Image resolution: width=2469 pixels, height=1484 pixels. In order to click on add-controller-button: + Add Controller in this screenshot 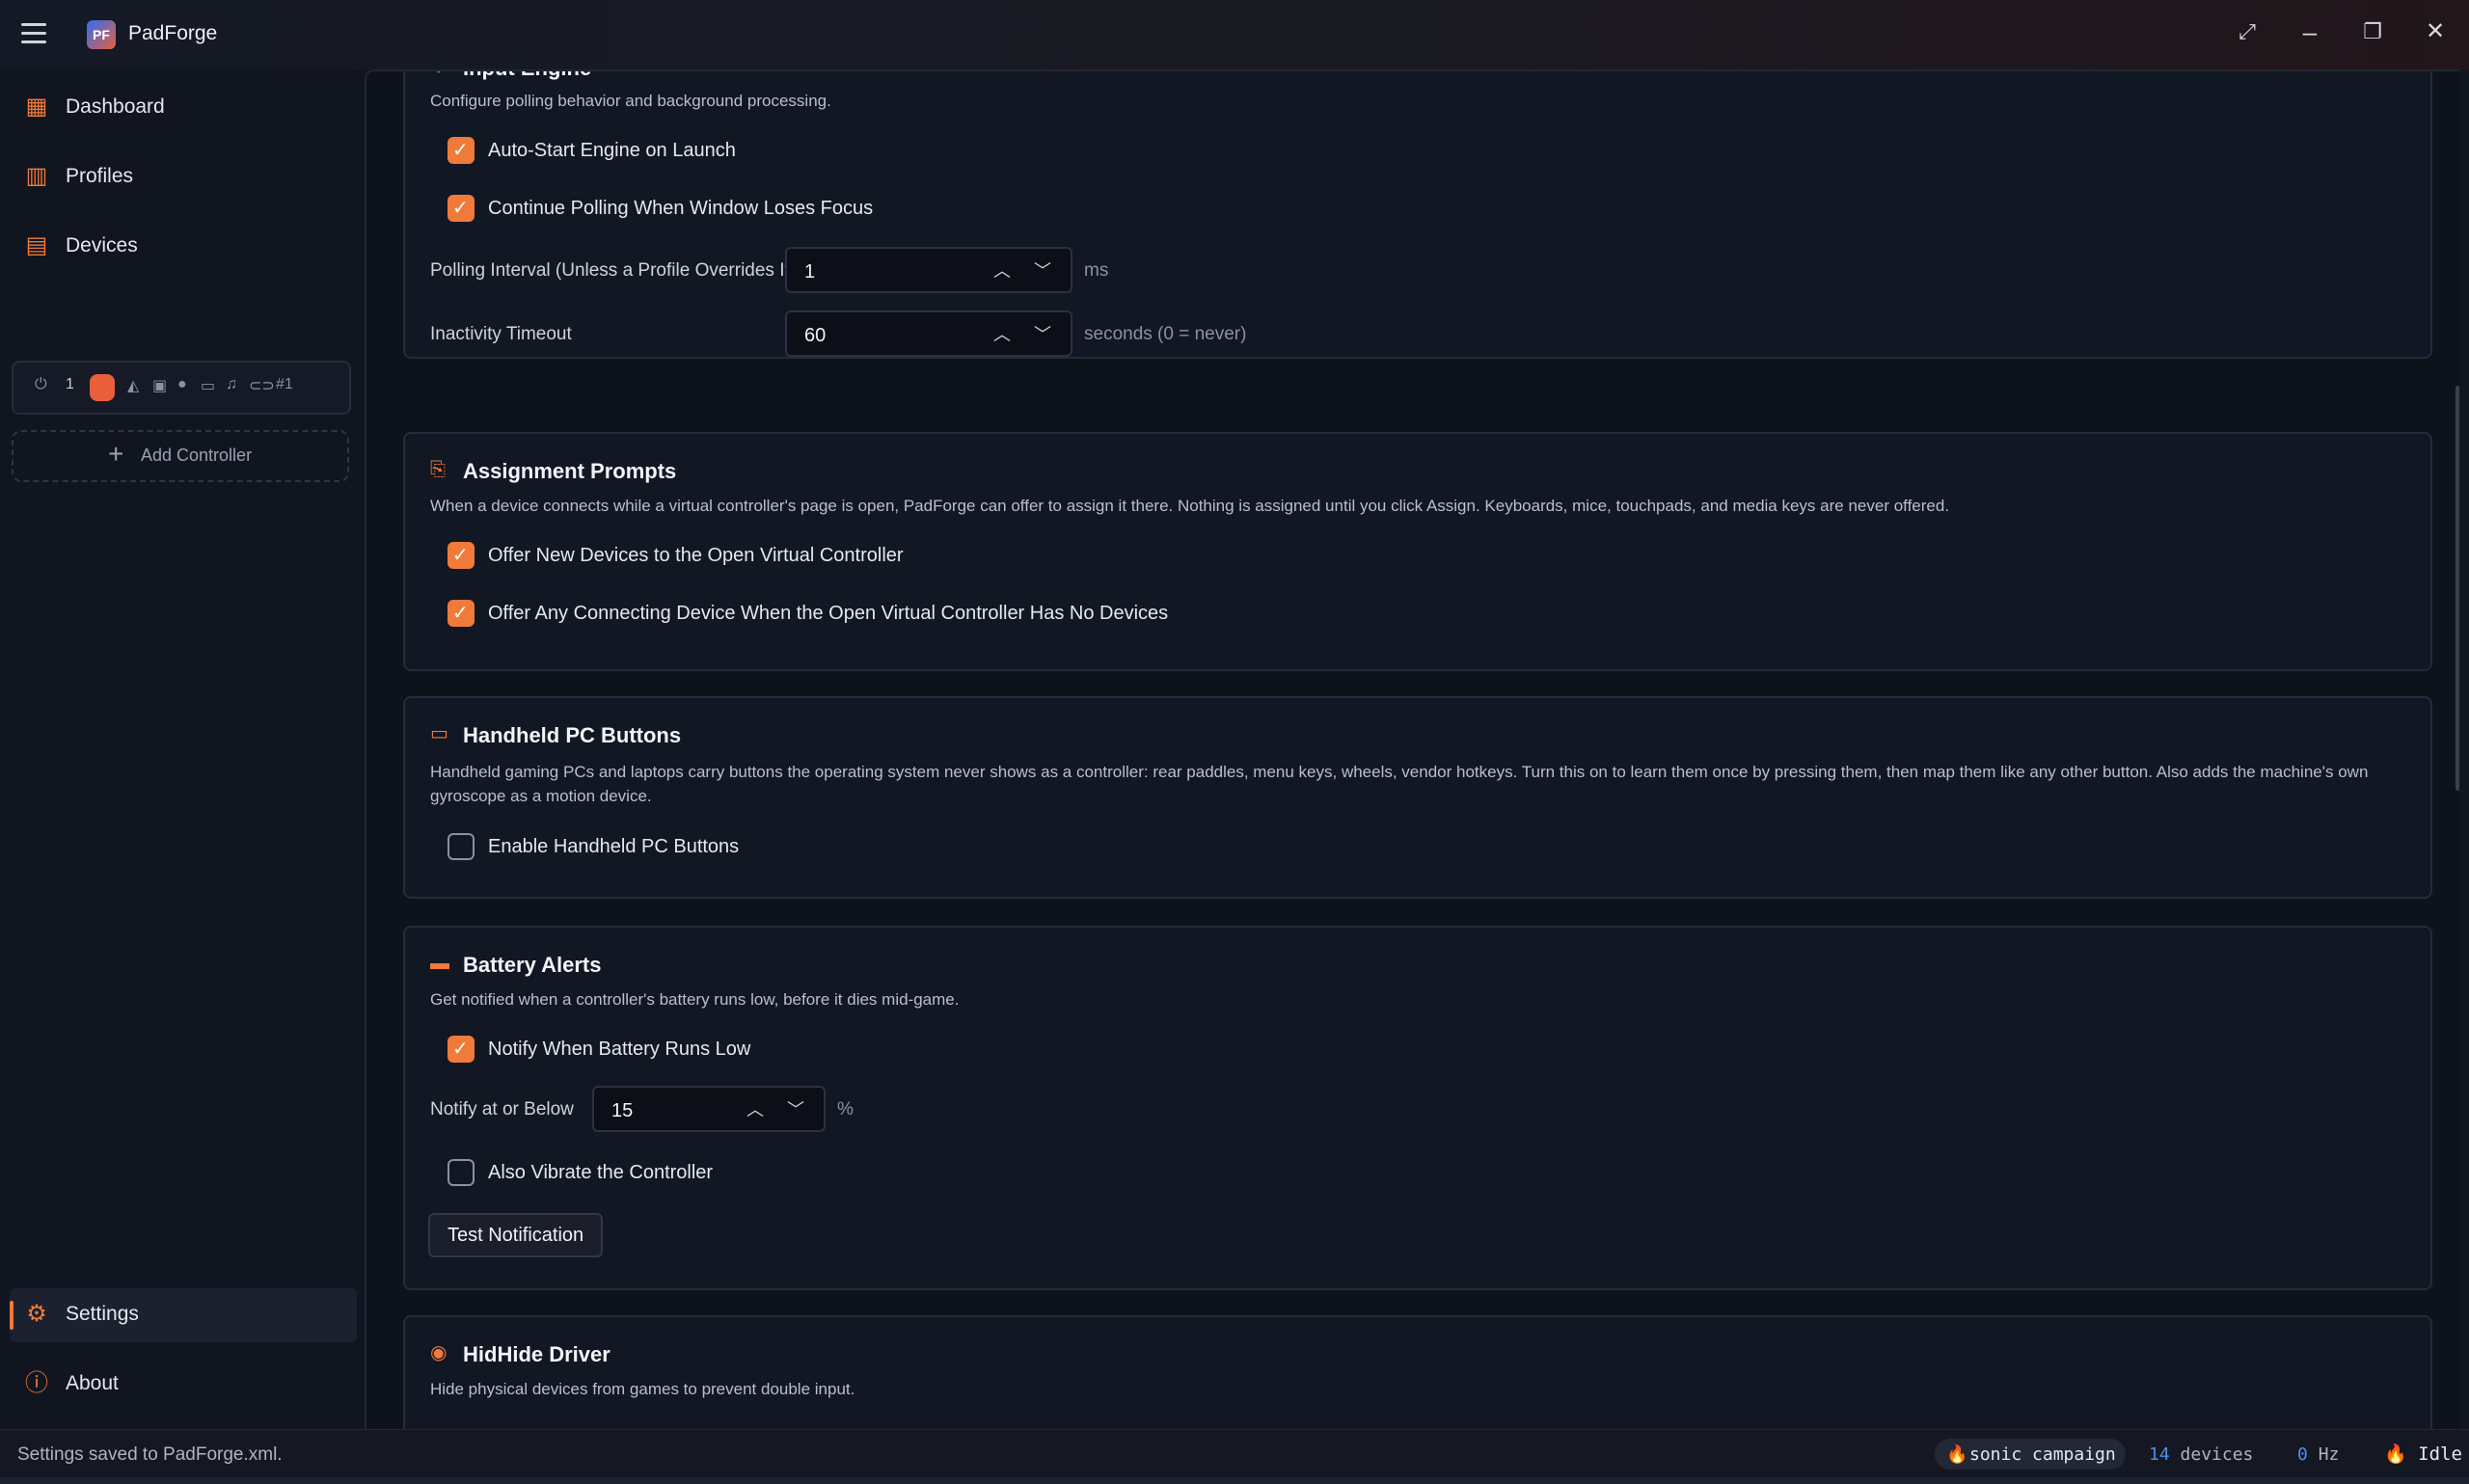, I will do `click(180, 456)`.